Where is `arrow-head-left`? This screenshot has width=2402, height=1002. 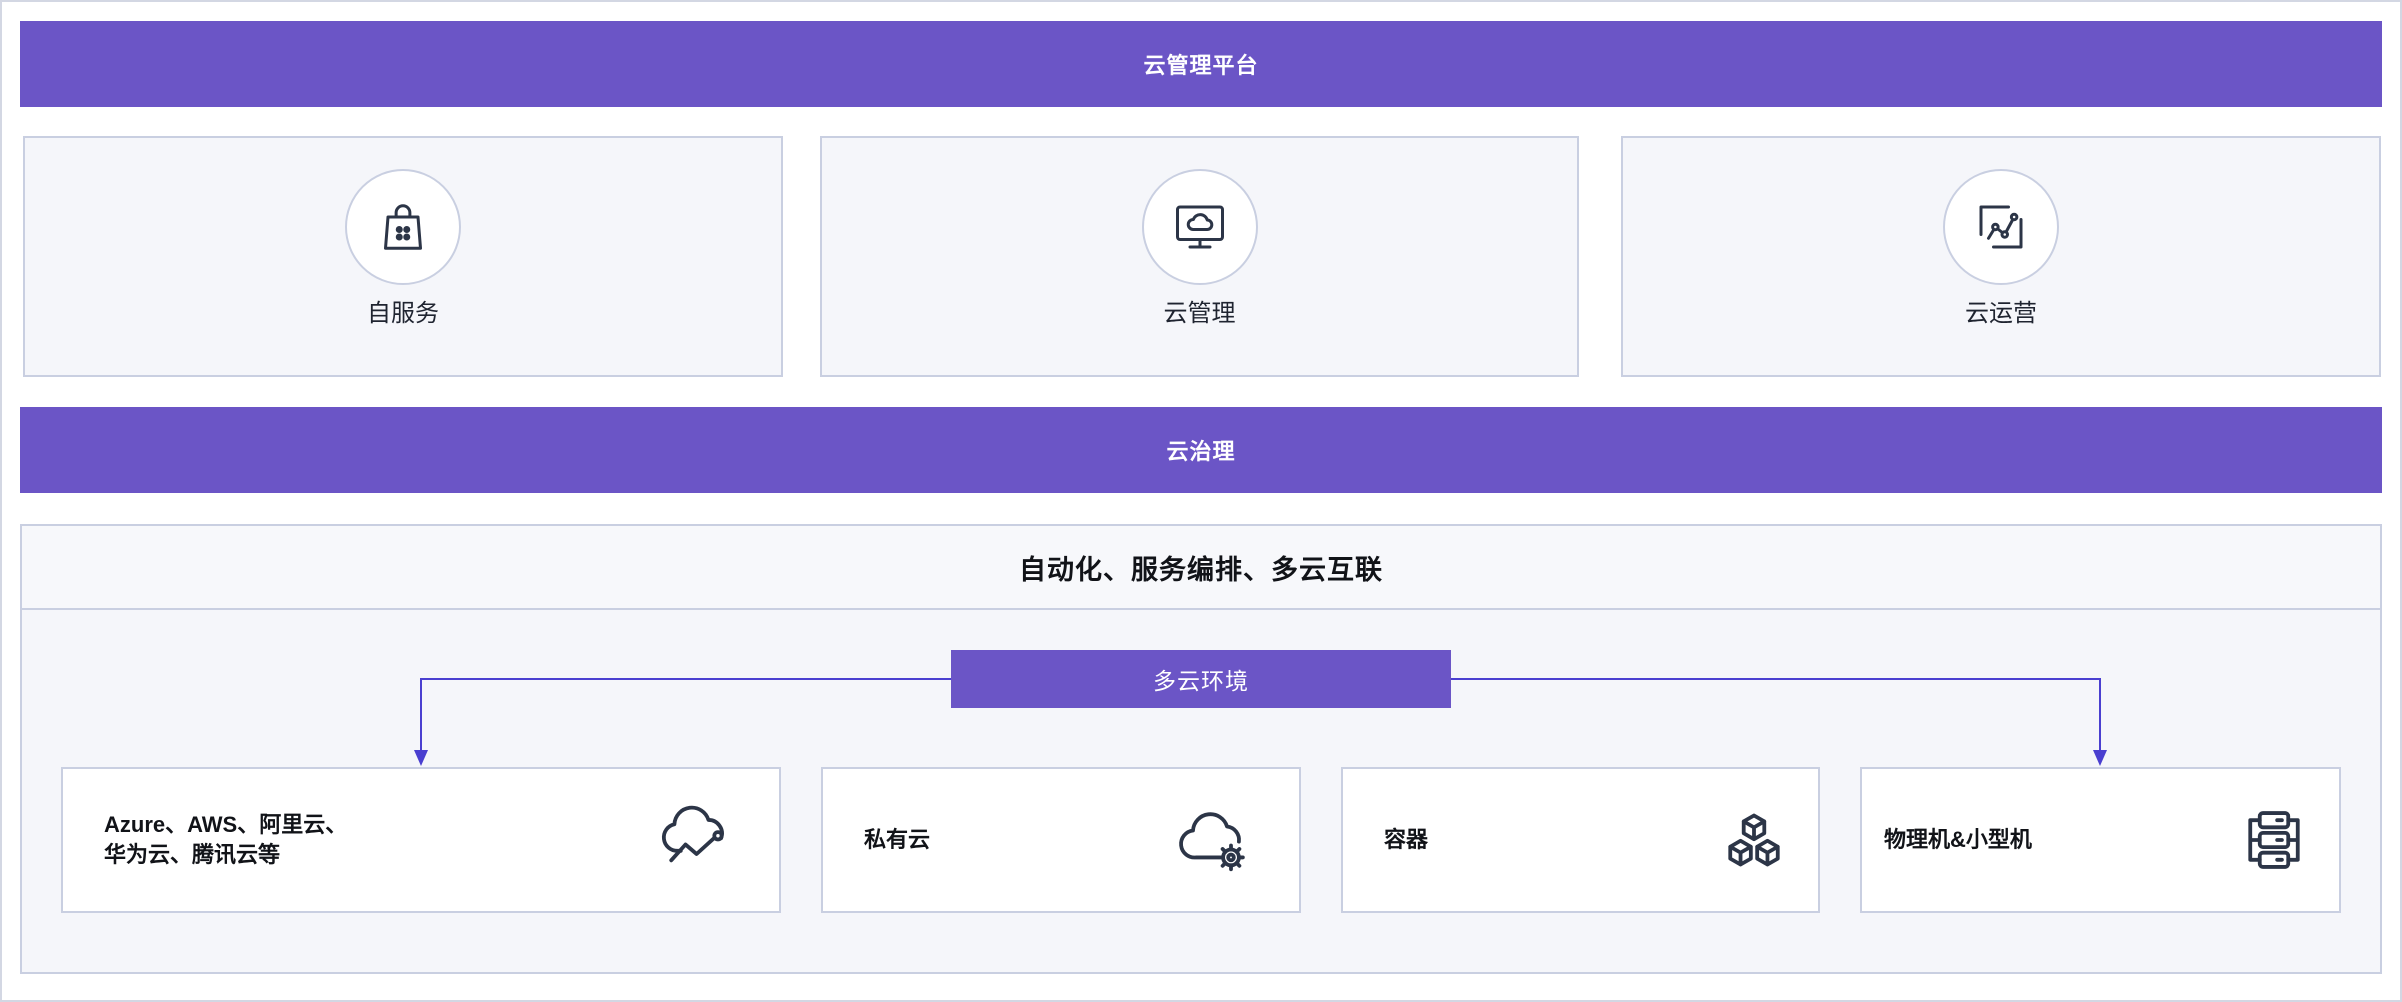 arrow-head-left is located at coordinates (421, 758).